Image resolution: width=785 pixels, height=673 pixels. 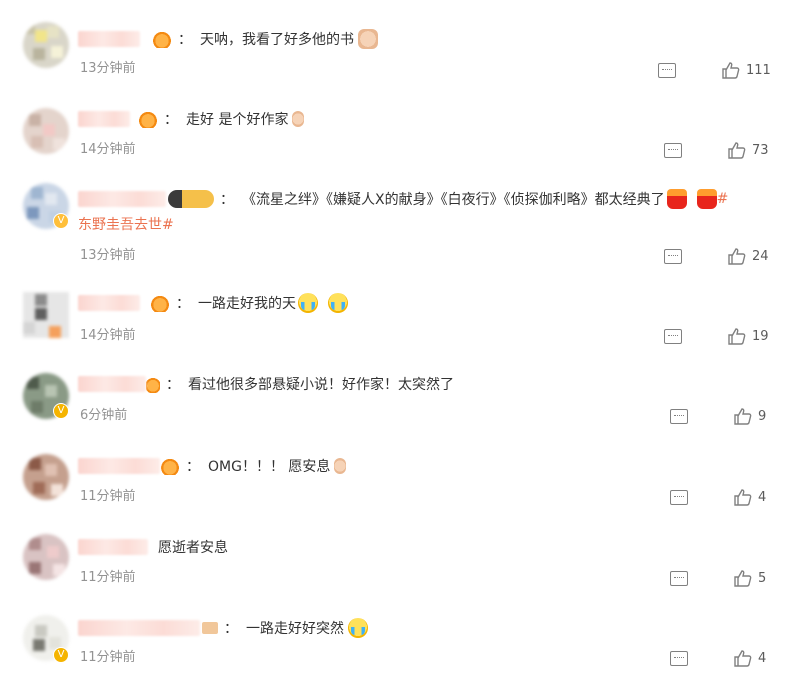 I want to click on topic-tag: 东野圭吾去世#, so click(x=126, y=224).